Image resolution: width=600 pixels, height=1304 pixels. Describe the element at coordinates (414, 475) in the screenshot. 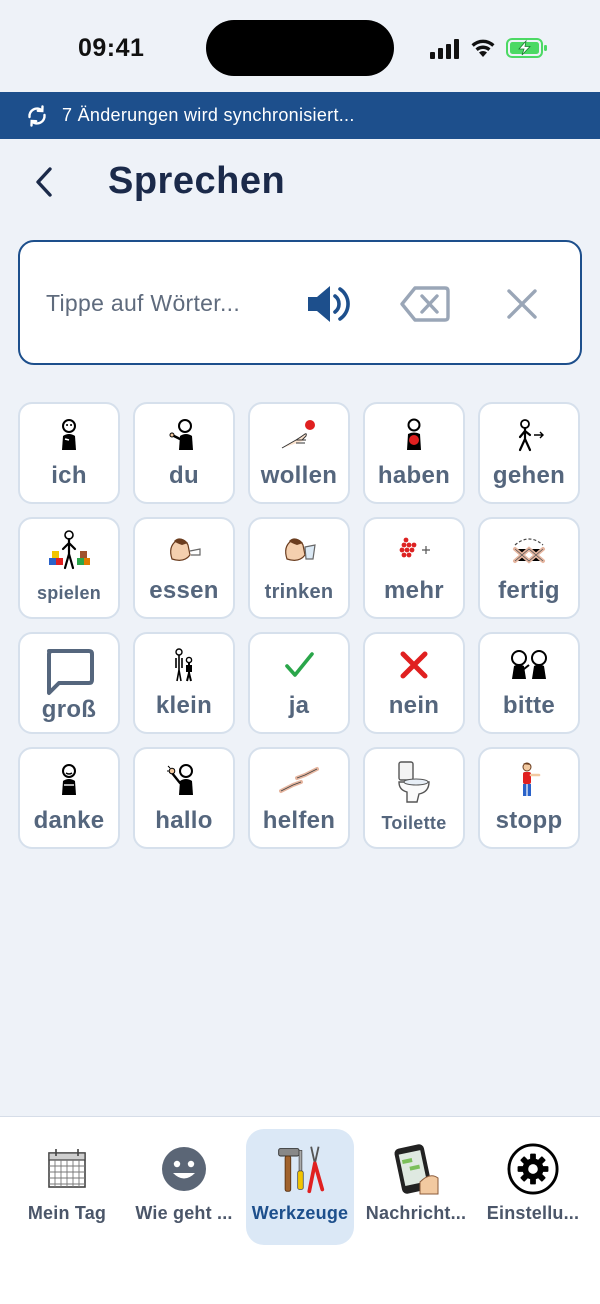

I see `word-label: haben` at that location.